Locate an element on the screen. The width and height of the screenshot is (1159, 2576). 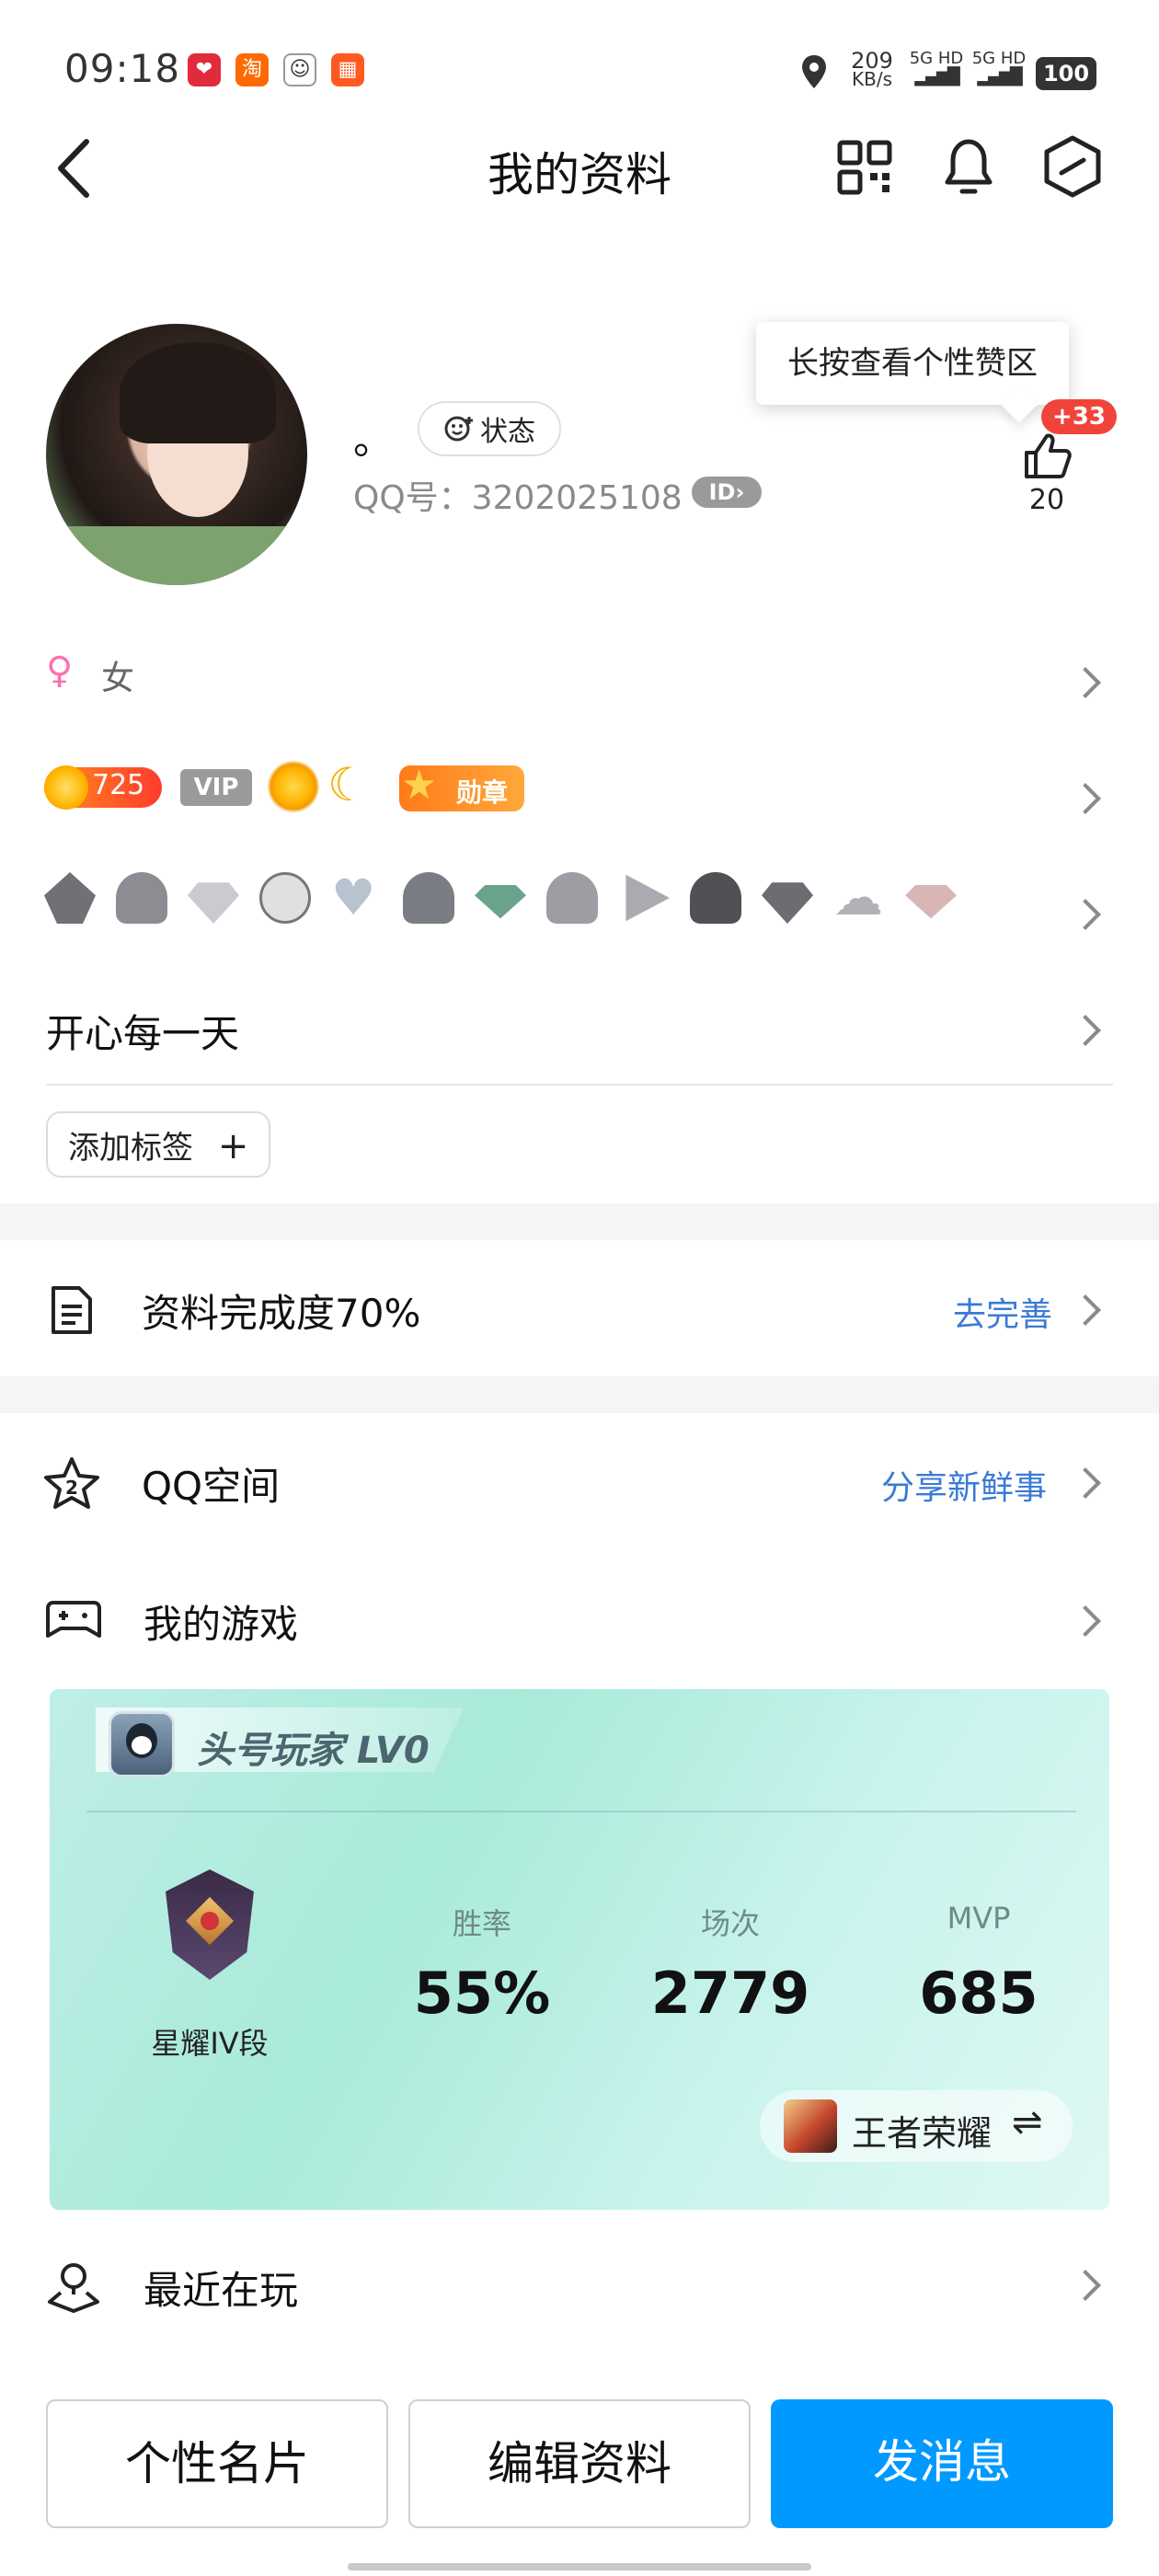
win-rate-label: 胜率 is located at coordinates (481, 1924).